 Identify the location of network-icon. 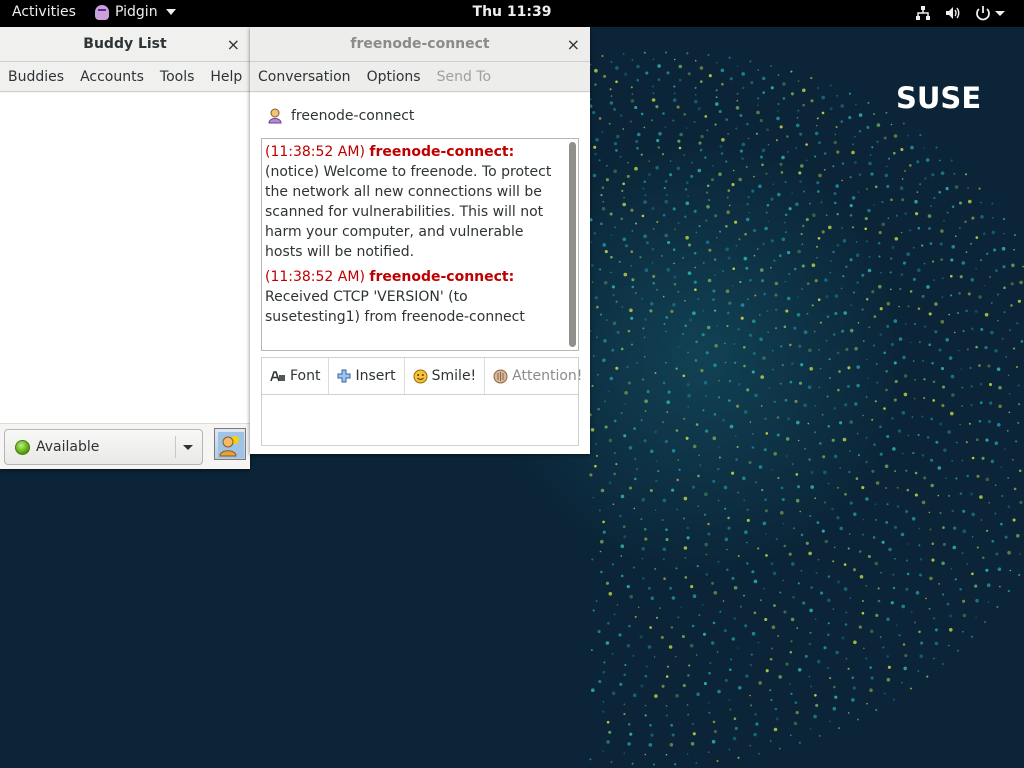
(923, 13).